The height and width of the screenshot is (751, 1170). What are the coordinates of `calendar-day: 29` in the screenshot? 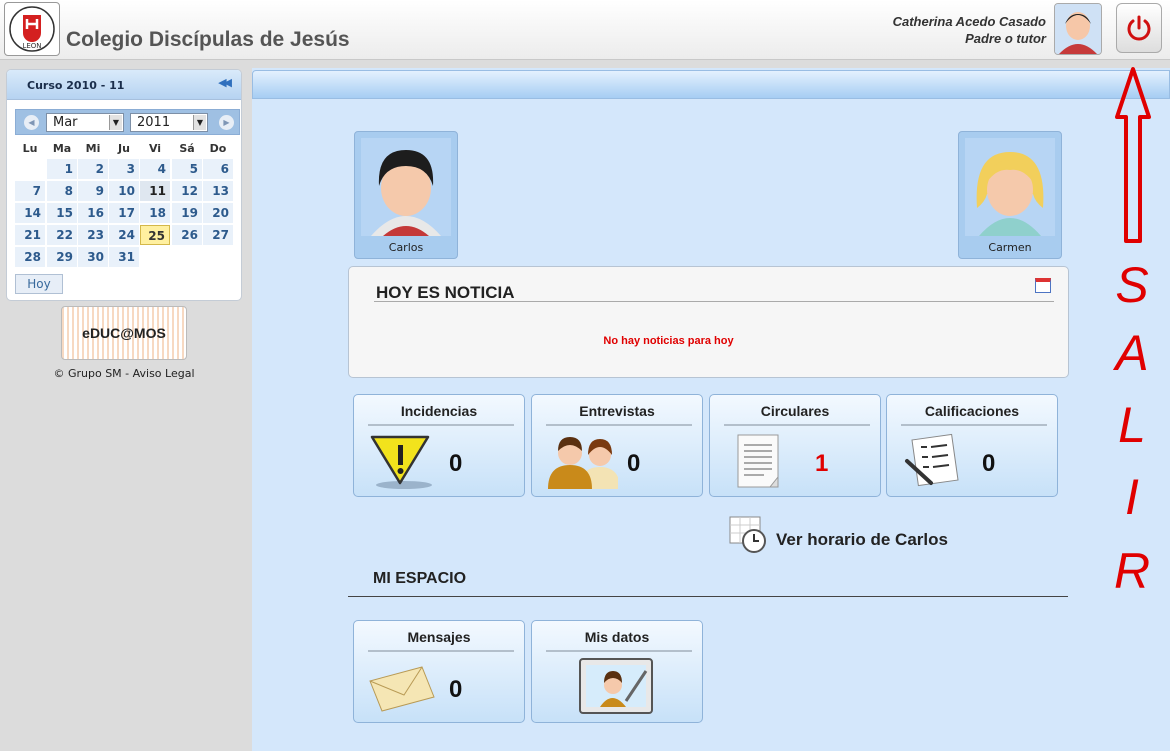 It's located at (62, 257).